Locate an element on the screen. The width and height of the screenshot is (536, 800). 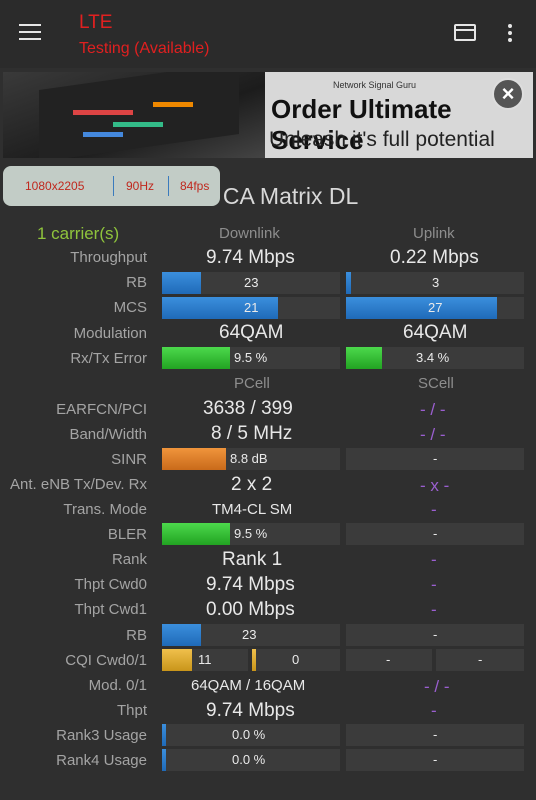
pcell-rank3-value: 0.0 % is located at coordinates (249, 734).